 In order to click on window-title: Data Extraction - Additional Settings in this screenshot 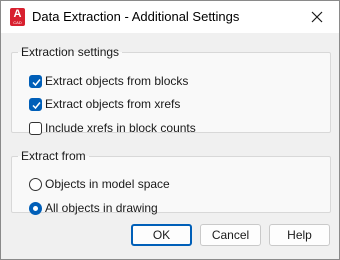, I will do `click(136, 16)`.